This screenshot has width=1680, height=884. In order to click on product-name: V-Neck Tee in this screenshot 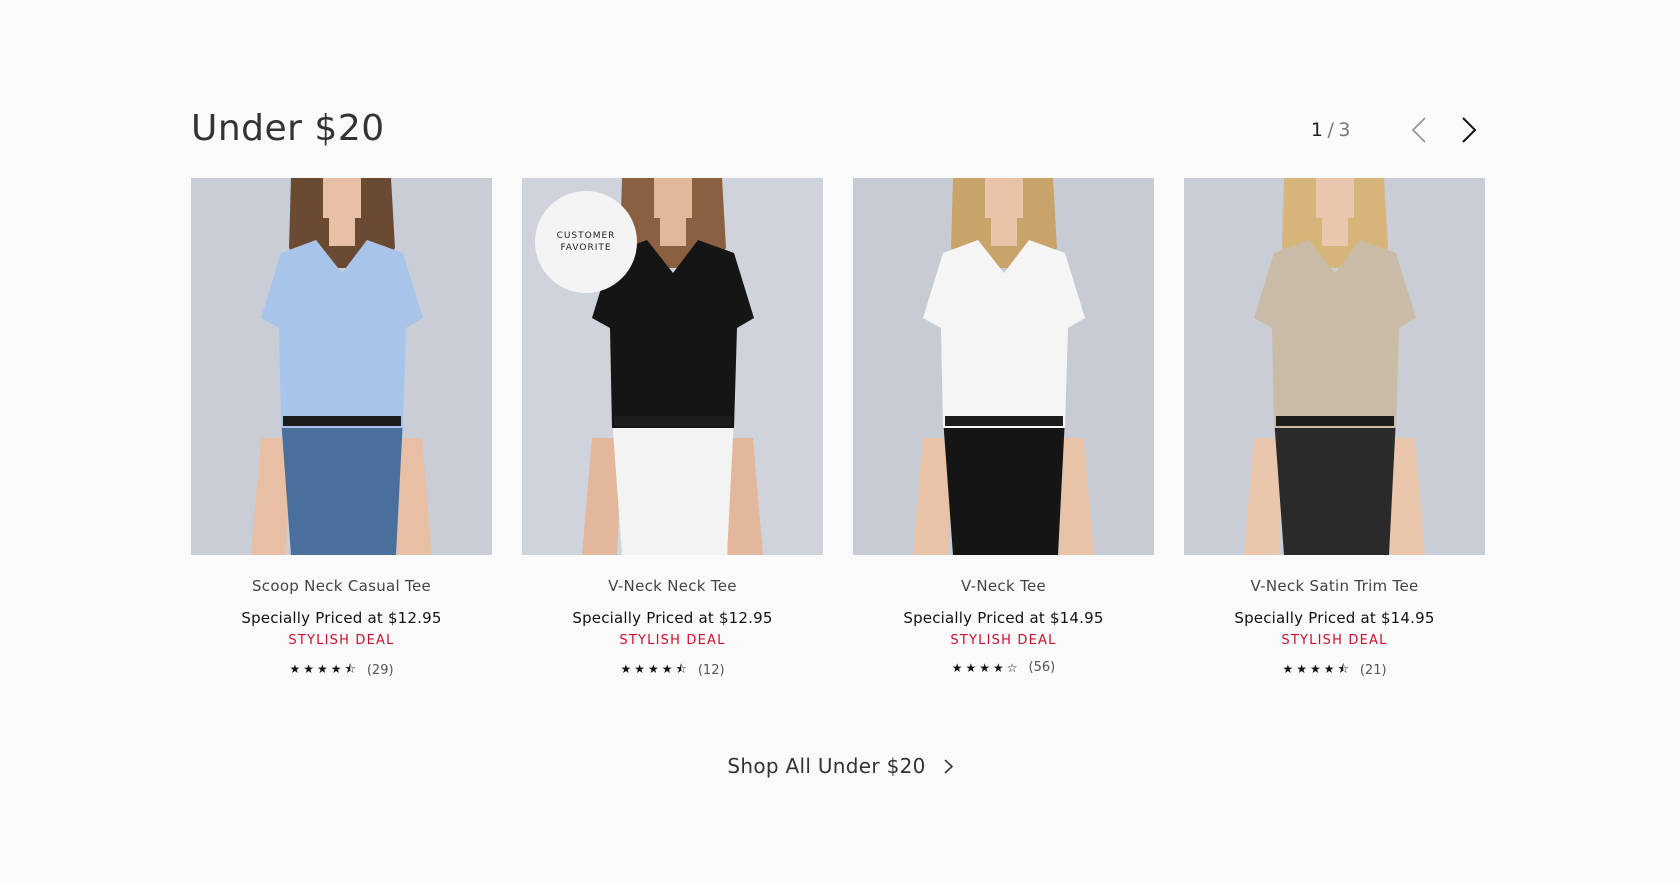, I will do `click(1003, 586)`.